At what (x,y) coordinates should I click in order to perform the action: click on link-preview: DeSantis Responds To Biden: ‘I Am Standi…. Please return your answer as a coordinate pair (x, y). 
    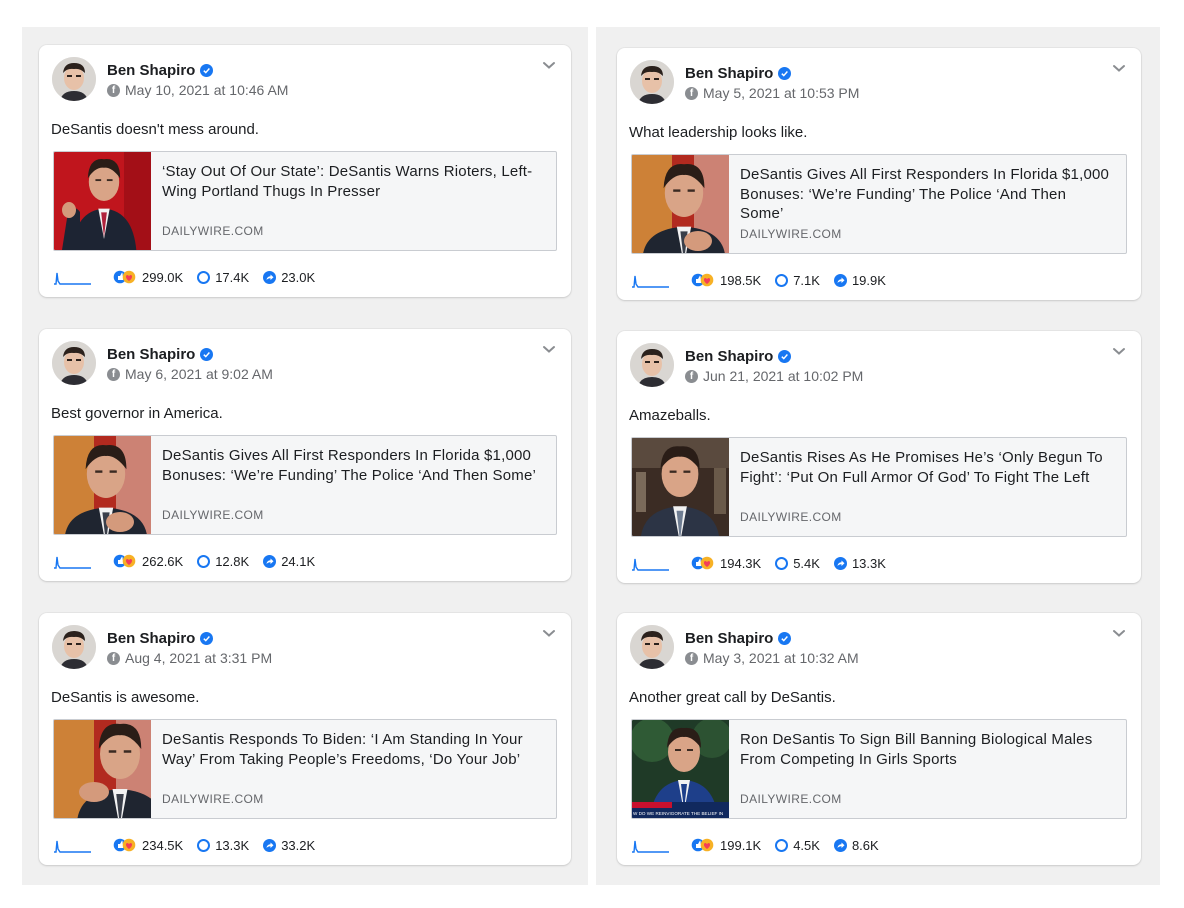
    Looking at the image, I should click on (305, 769).